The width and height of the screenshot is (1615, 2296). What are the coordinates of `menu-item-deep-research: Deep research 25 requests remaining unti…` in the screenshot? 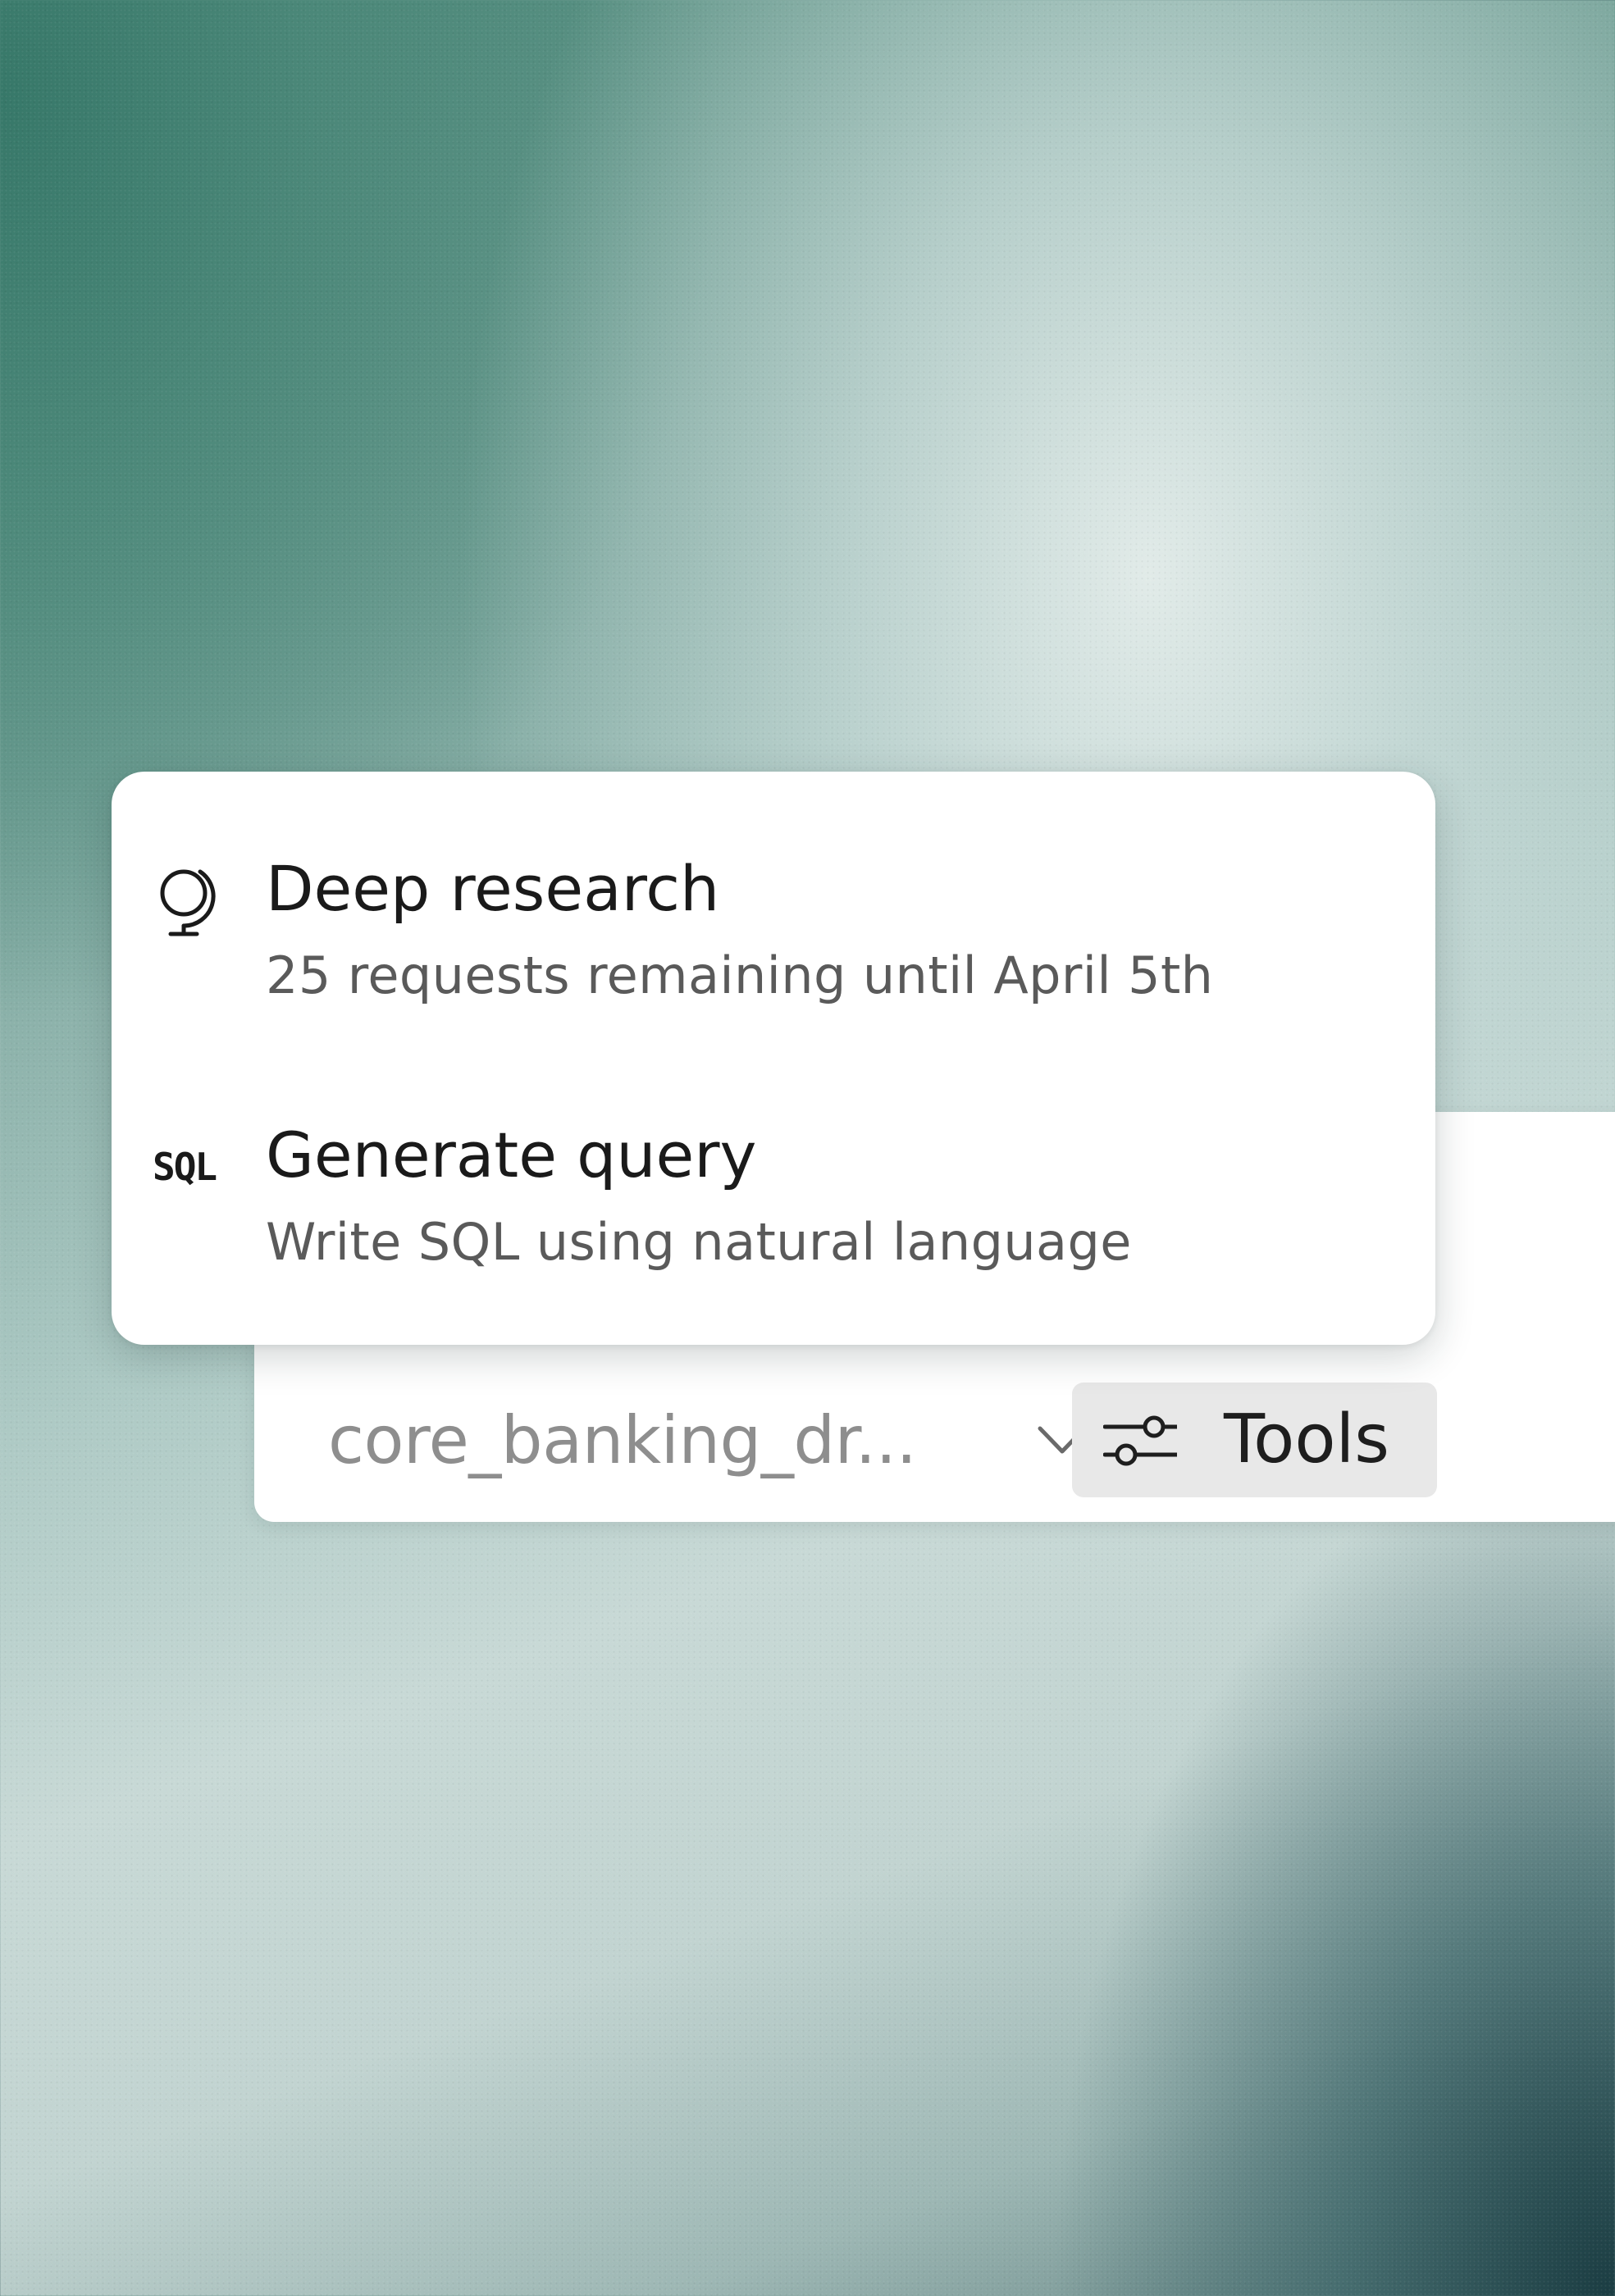 It's located at (773, 927).